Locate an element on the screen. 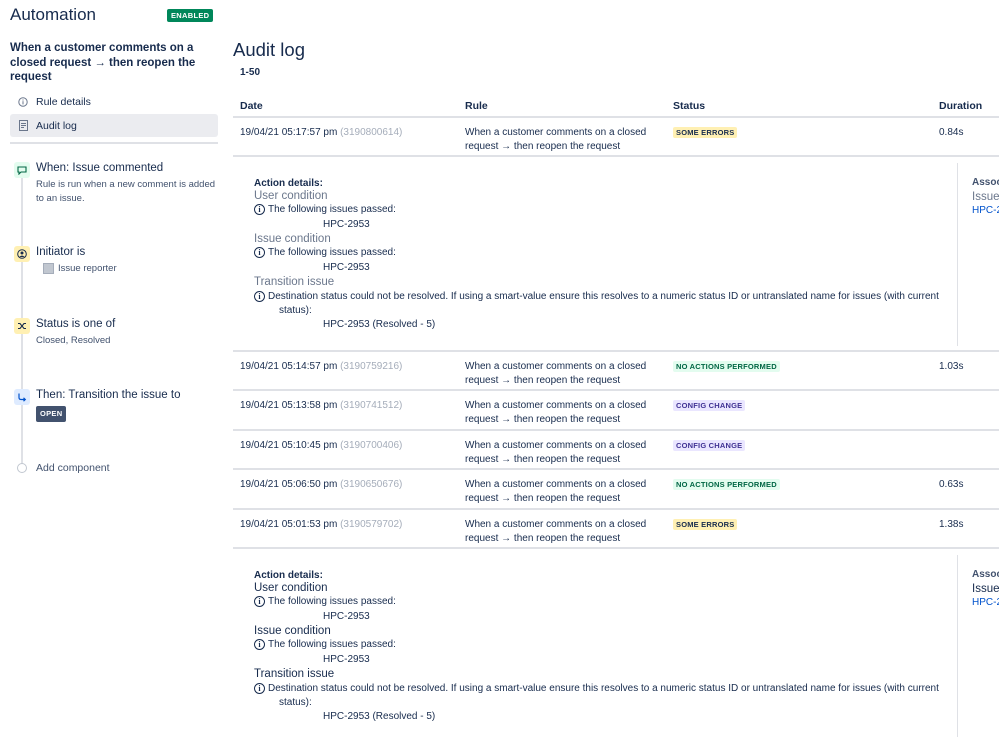  row-execution-id: (3190700406) is located at coordinates (371, 445).